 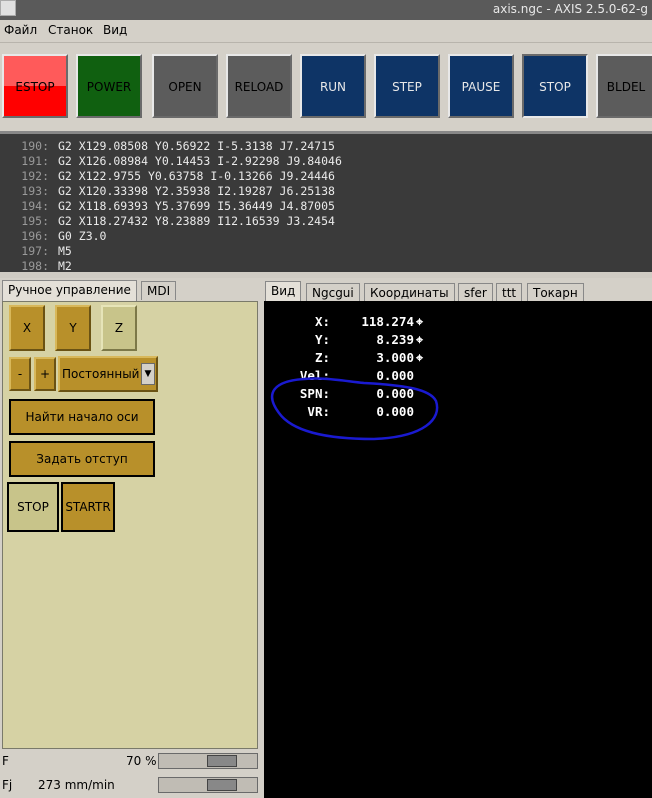 What do you see at coordinates (35, 191) in the screenshot?
I see `line-number: 193:` at bounding box center [35, 191].